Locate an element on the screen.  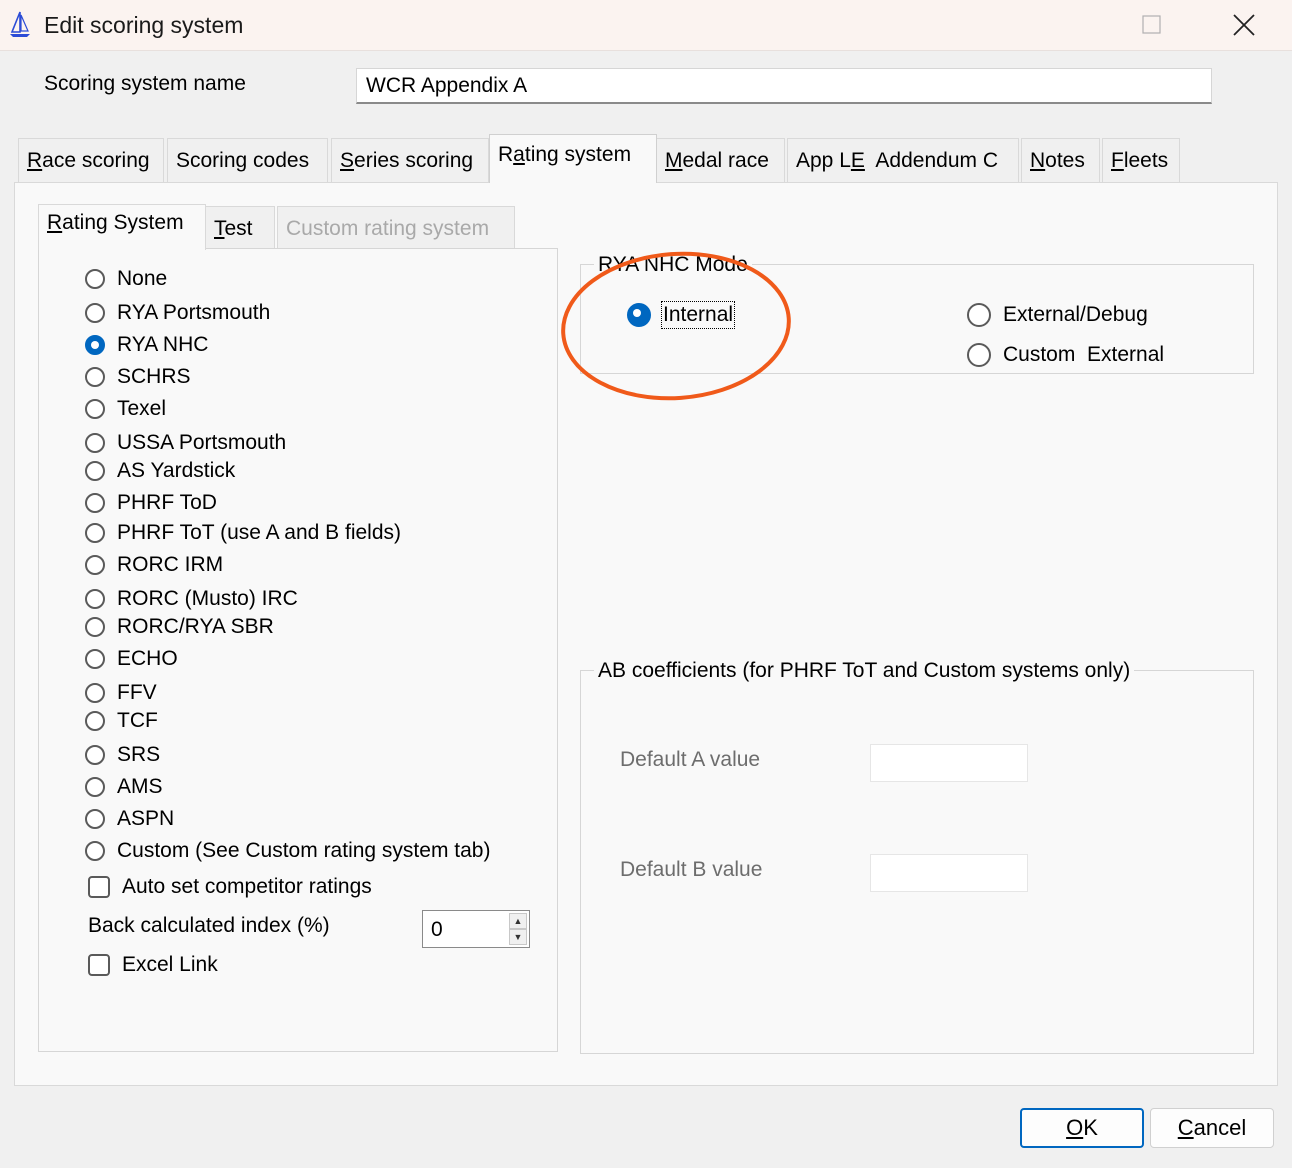
radio-none: None is located at coordinates (126, 279).